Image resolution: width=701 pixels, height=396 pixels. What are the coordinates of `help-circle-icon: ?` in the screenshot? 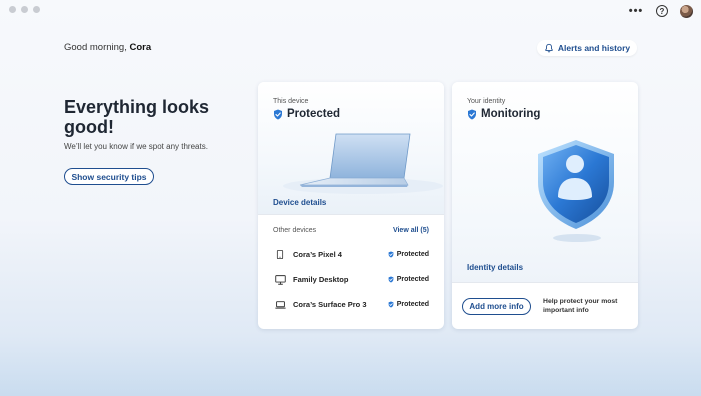 It's located at (662, 11).